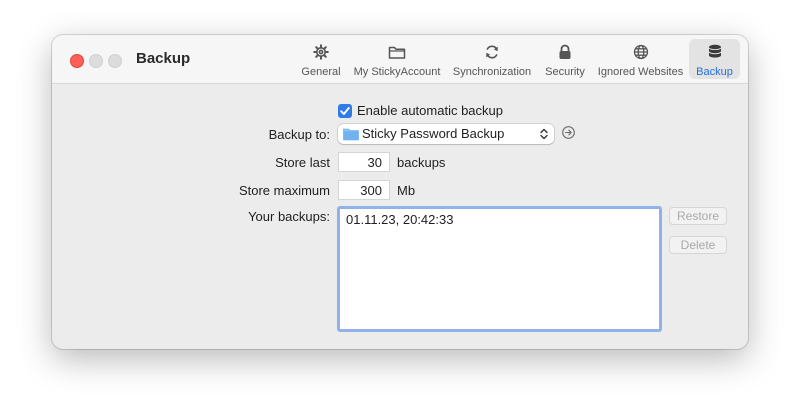  I want to click on minimize-window-button, so click(96, 61).